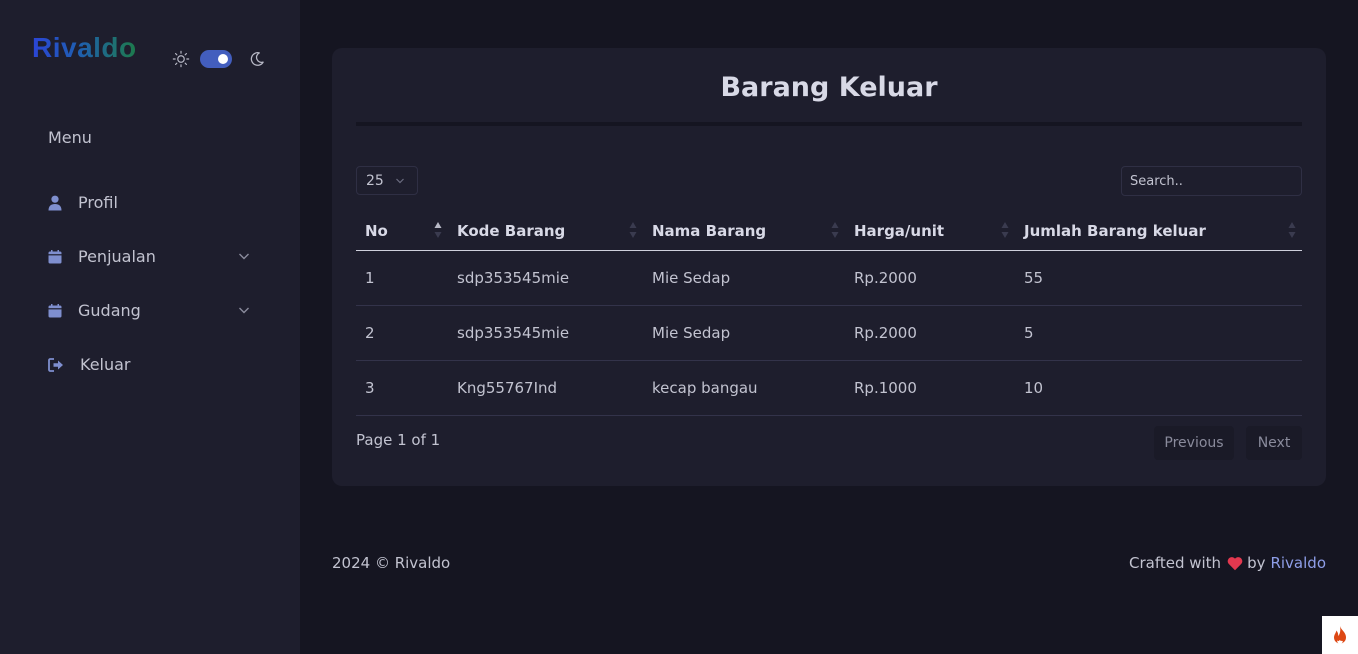 The image size is (1358, 654). I want to click on column-header-jumlah-barang-keluar: Jumlah Barang keluar, so click(1158, 231).